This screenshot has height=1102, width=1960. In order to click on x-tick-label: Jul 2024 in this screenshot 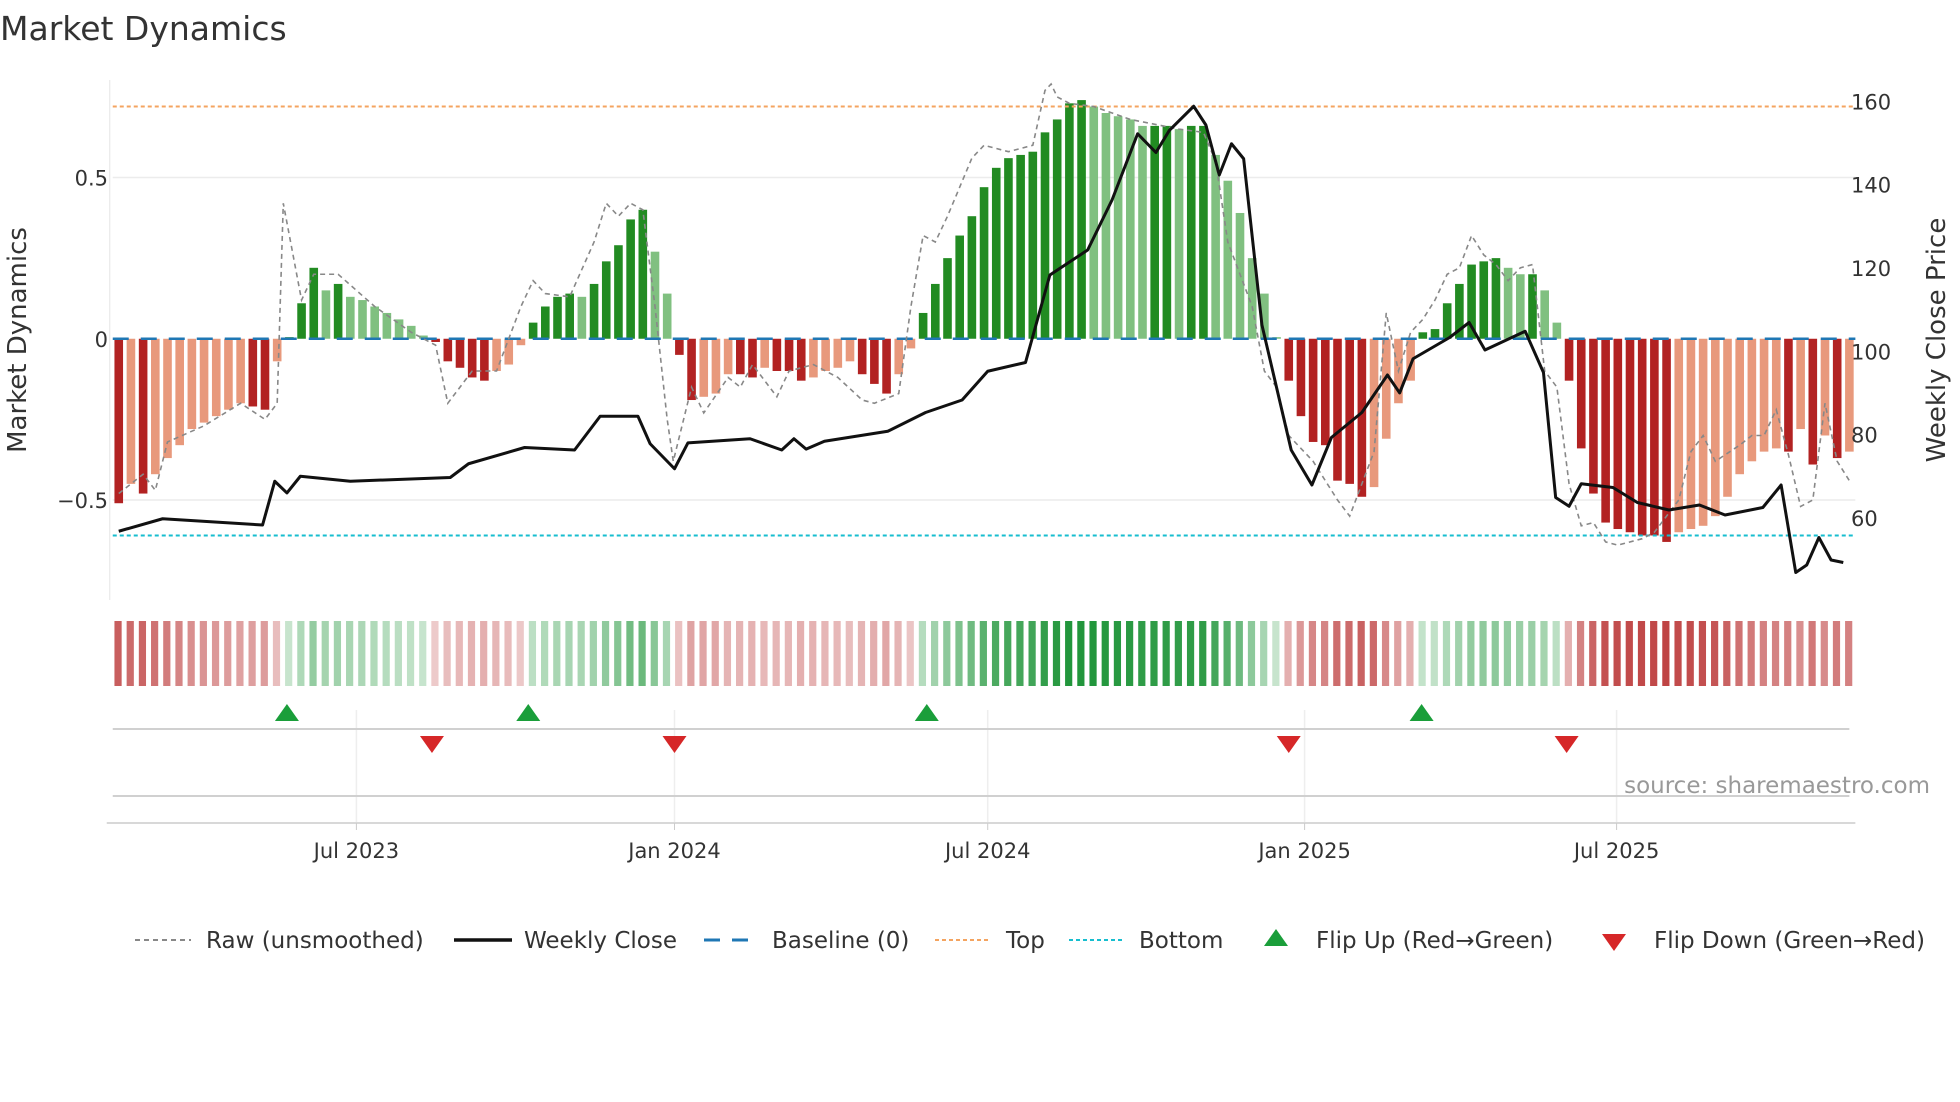, I will do `click(986, 851)`.